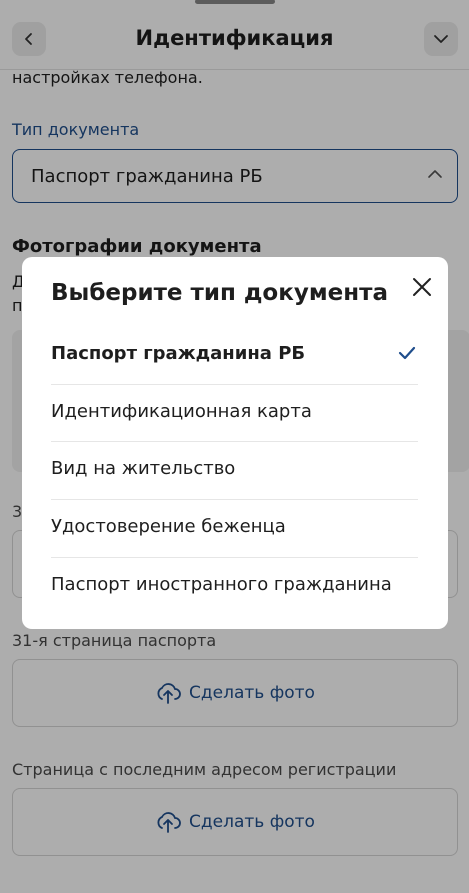 This screenshot has height=893, width=469. I want to click on option-label: Паспорт гражданина РБ, so click(178, 353).